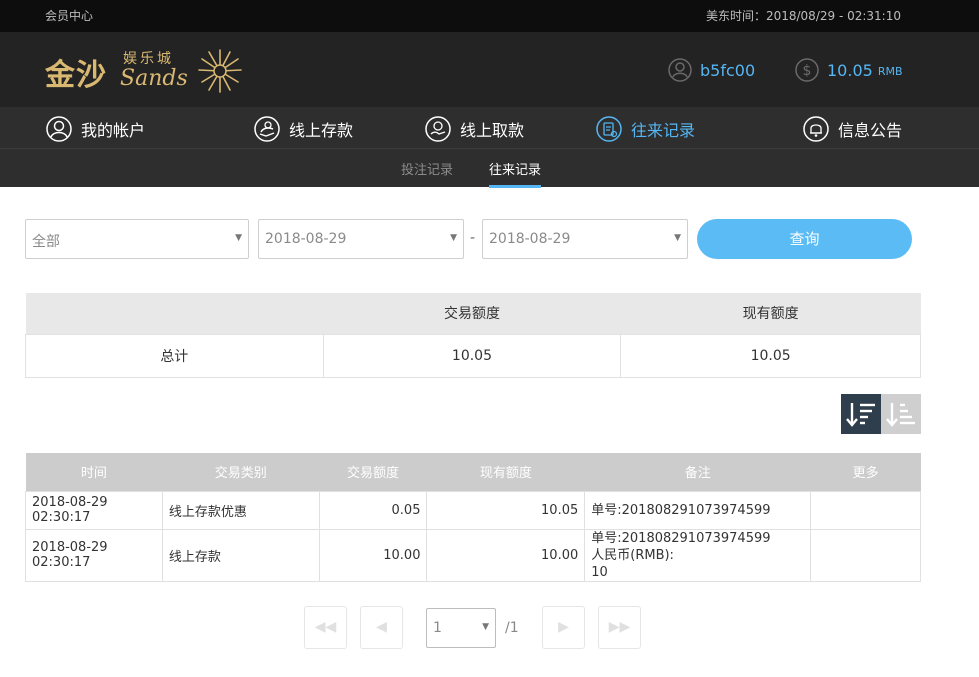 This screenshot has width=979, height=677. I want to click on nav-label: 线上存款, so click(321, 130).